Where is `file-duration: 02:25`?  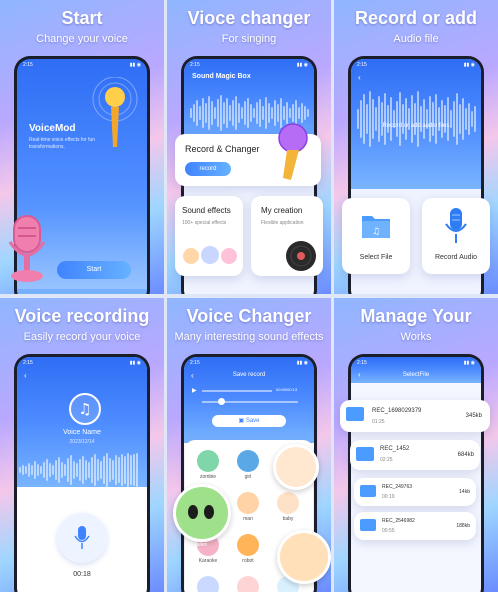
file-duration: 02:25 is located at coordinates (386, 460).